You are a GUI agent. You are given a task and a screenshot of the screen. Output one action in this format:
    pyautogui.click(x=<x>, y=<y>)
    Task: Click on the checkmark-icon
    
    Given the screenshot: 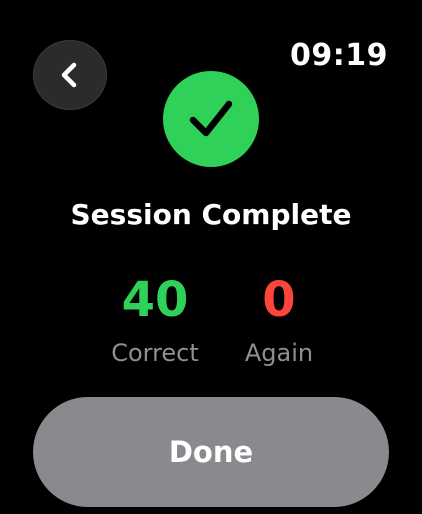 What is the action you would take?
    pyautogui.click(x=211, y=118)
    